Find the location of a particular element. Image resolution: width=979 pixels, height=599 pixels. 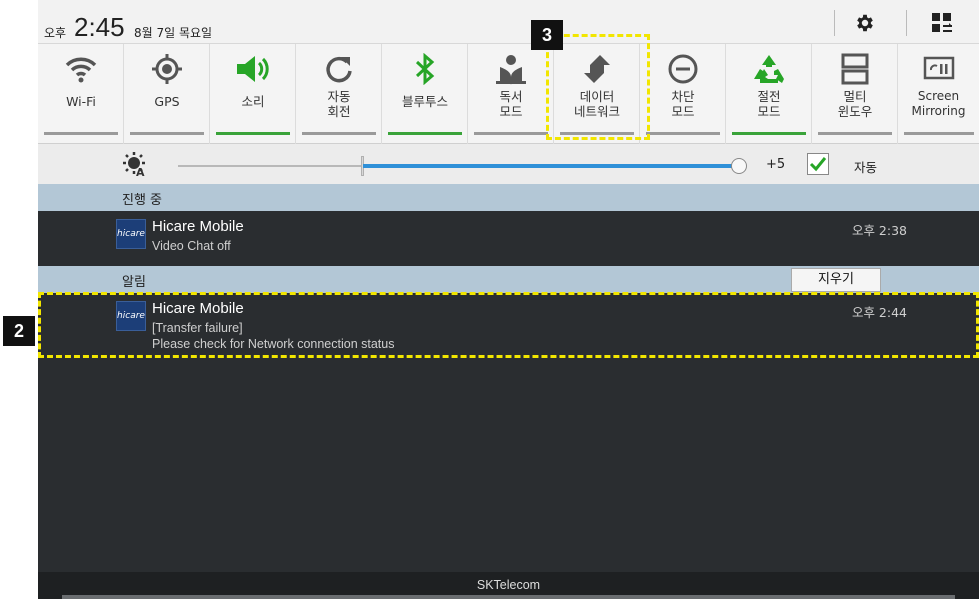

carrier-name: SKTelecom is located at coordinates (508, 585).